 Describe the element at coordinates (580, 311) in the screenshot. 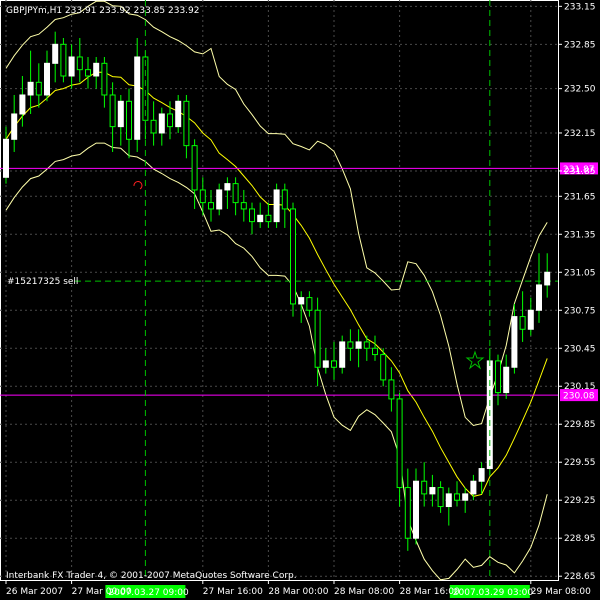

I see `y-tick-label: 230.75` at that location.